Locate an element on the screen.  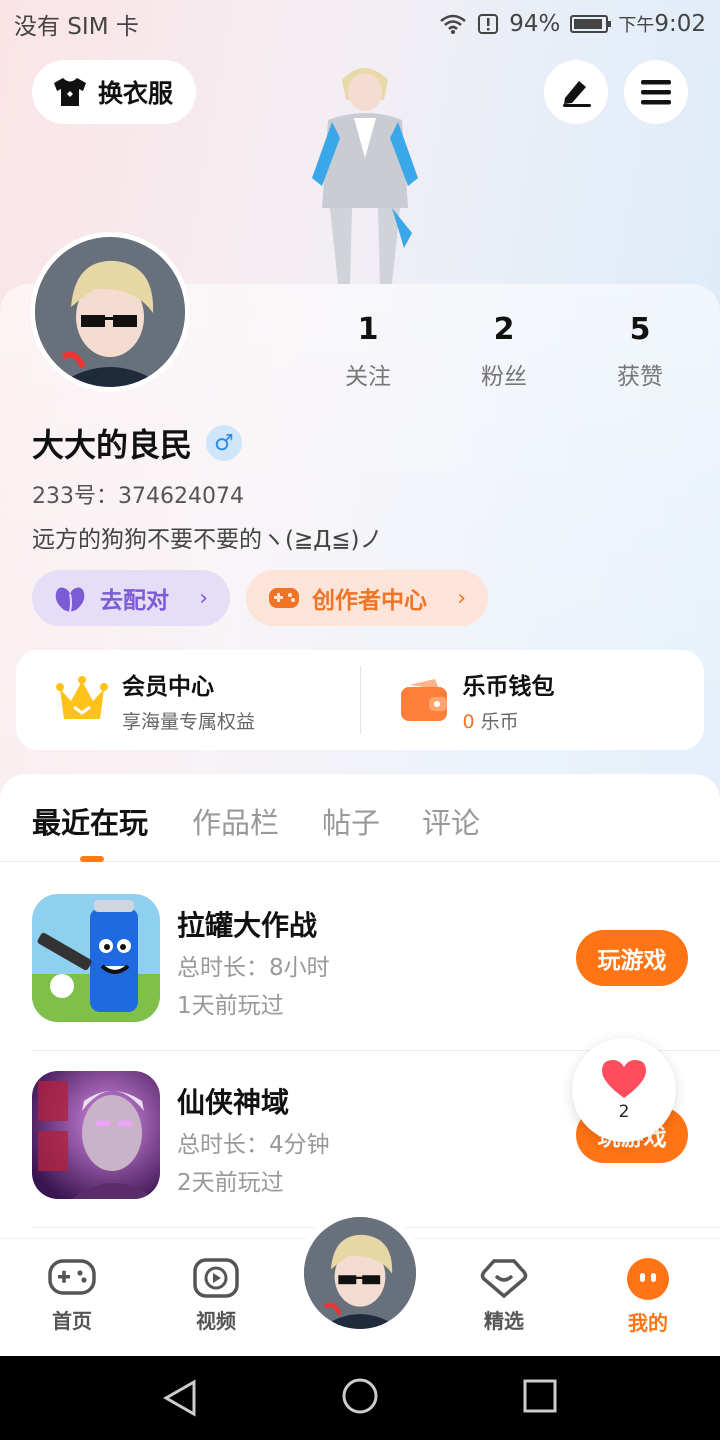
vip-center-entry: 会员中心 享海量专属权益 is located at coordinates (188, 700).